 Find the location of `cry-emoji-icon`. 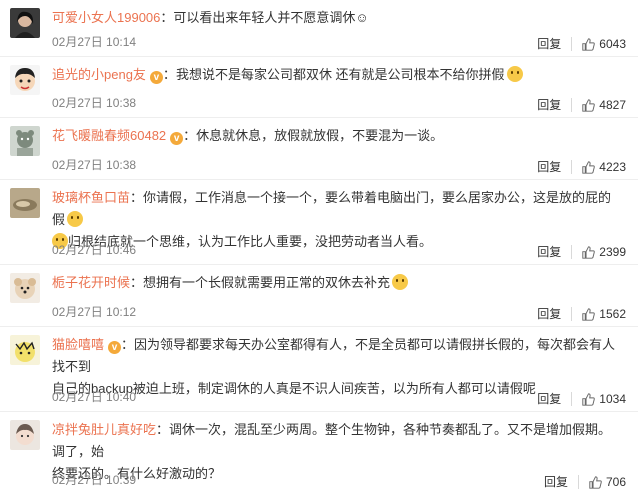

cry-emoji-icon is located at coordinates (400, 282).